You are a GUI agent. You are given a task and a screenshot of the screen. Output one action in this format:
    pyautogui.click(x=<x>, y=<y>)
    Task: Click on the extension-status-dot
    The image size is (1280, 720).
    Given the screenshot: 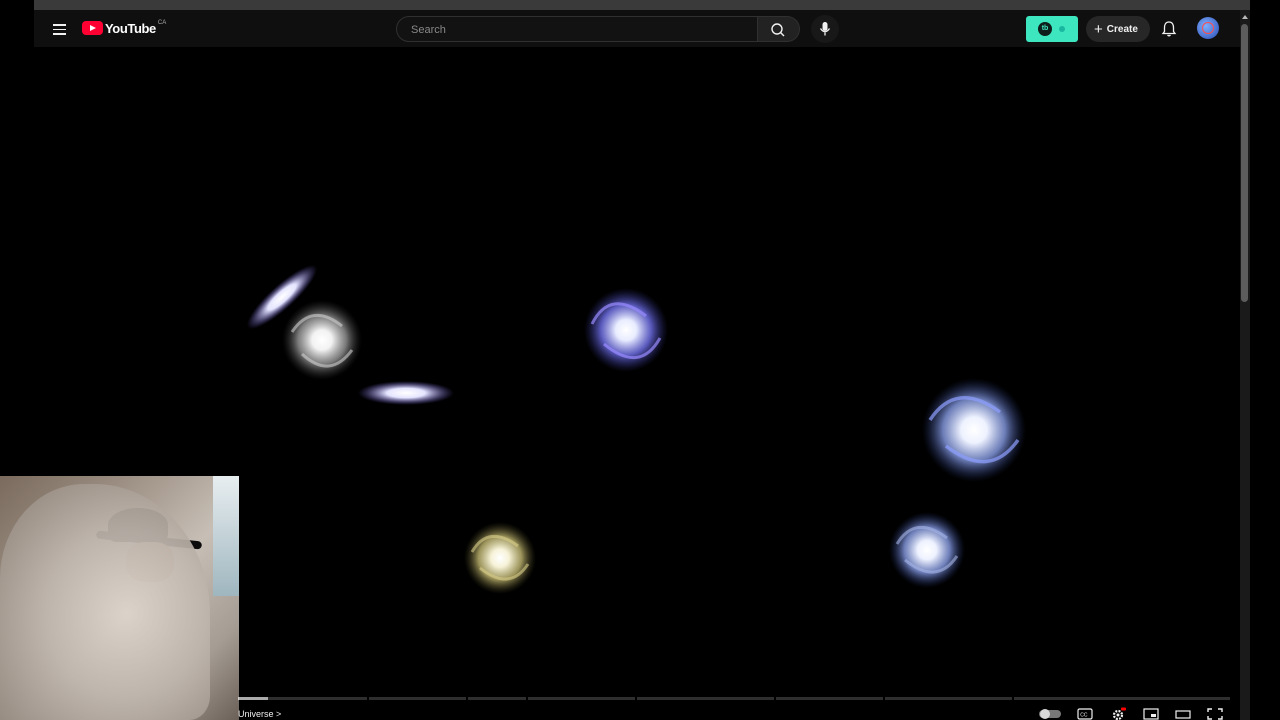 What is the action you would take?
    pyautogui.click(x=1062, y=29)
    